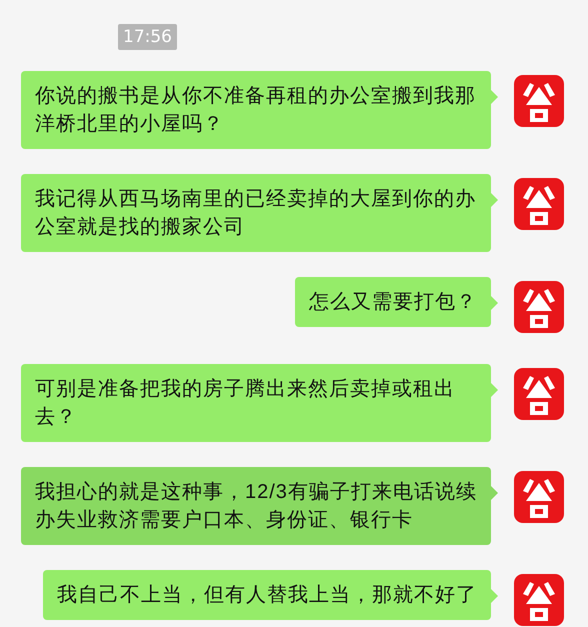 The height and width of the screenshot is (627, 588). What do you see at coordinates (147, 37) in the screenshot?
I see `timestamp: 17:56` at bounding box center [147, 37].